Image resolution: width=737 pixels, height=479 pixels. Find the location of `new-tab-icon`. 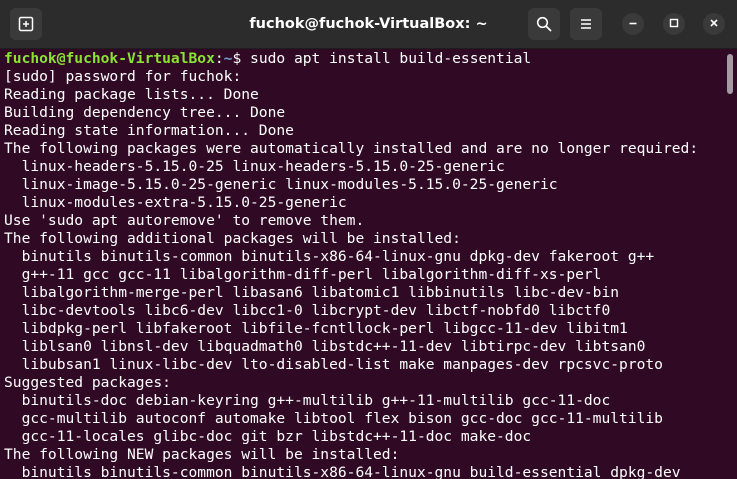

new-tab-icon is located at coordinates (26, 24).